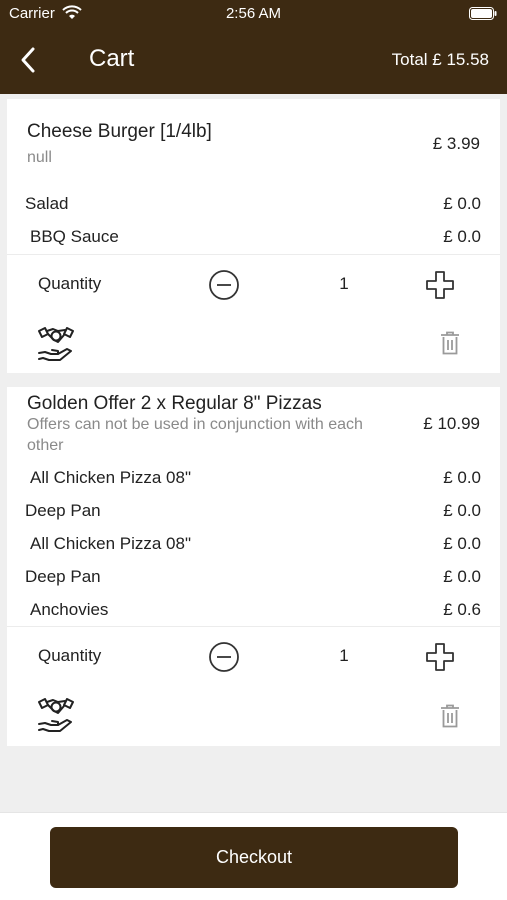 Image resolution: width=507 pixels, height=900 pixels. Describe the element at coordinates (69, 609) in the screenshot. I see `option-name: Anchovies` at that location.